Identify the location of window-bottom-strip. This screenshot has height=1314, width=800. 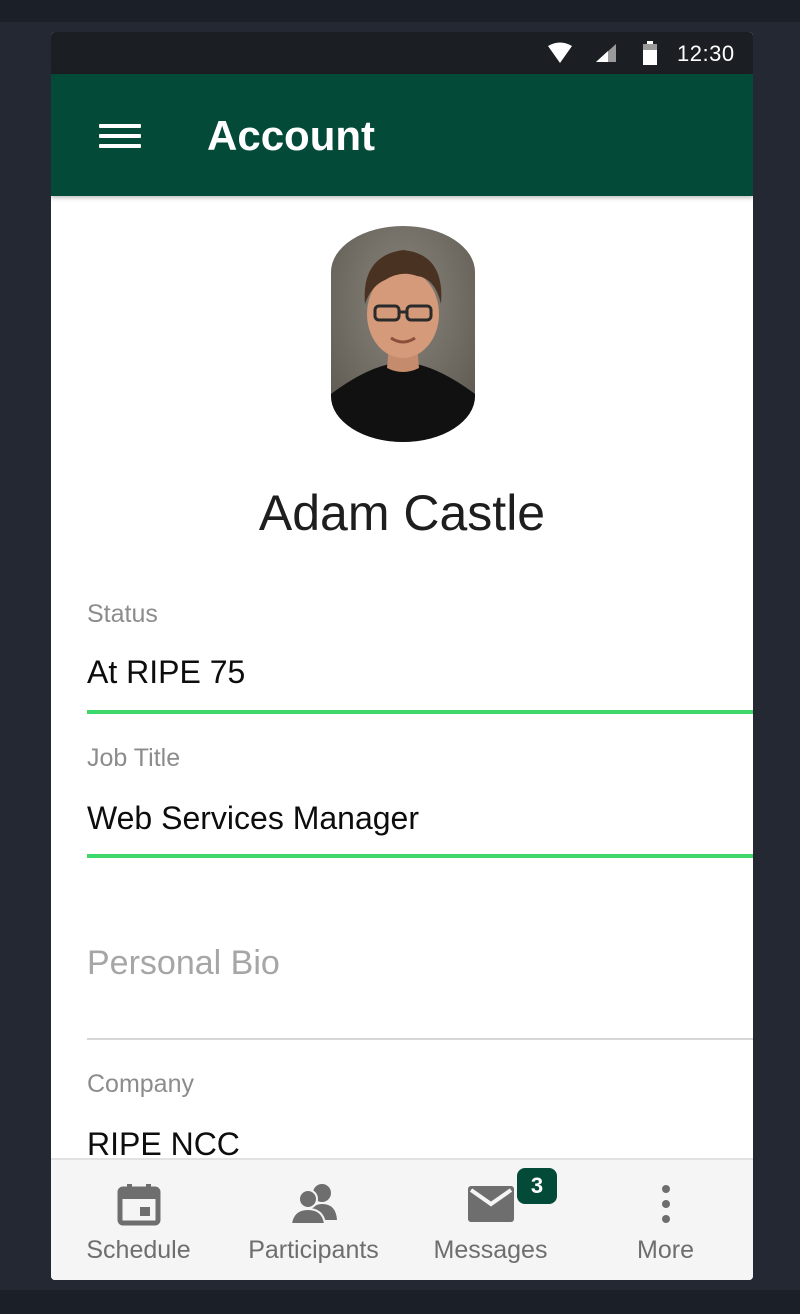
(400, 1302).